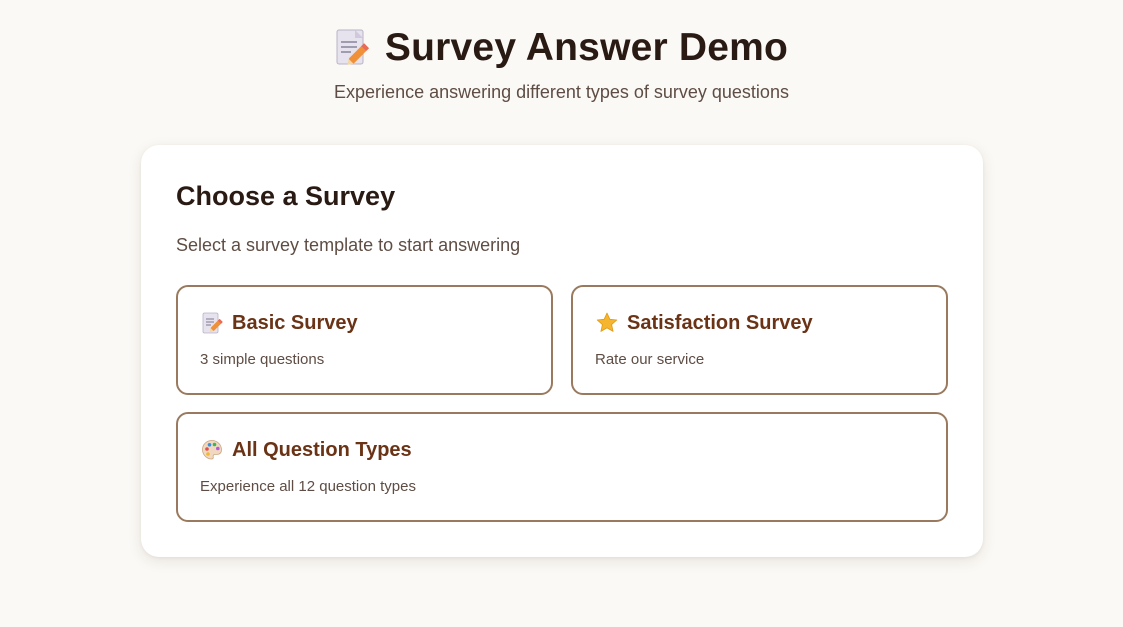 The height and width of the screenshot is (627, 1123). What do you see at coordinates (607, 323) in the screenshot?
I see `star-icon` at bounding box center [607, 323].